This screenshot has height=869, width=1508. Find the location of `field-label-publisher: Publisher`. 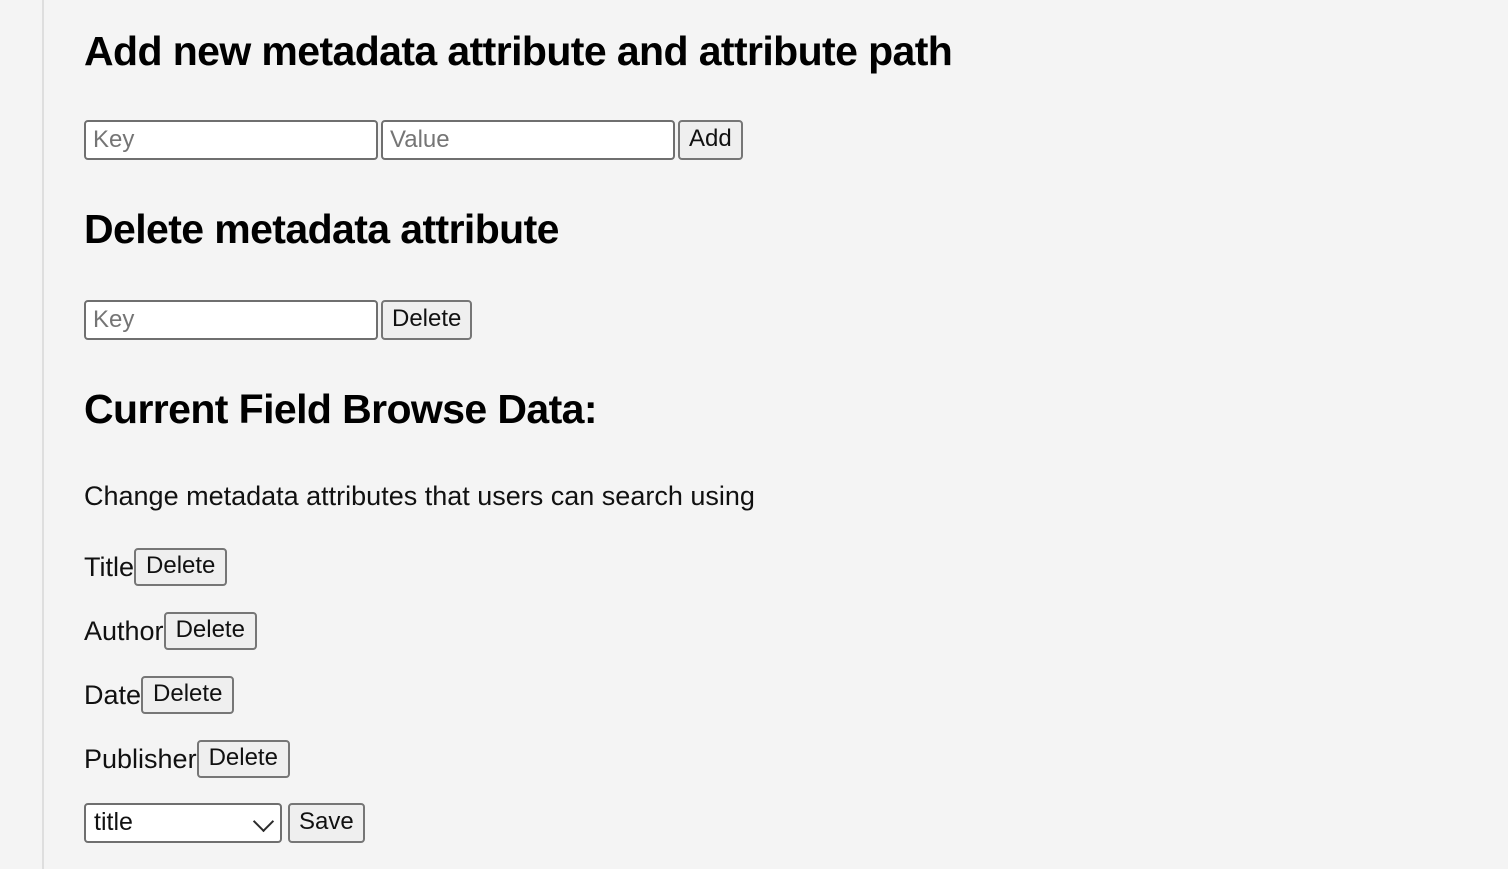

field-label-publisher: Publisher is located at coordinates (140, 758).